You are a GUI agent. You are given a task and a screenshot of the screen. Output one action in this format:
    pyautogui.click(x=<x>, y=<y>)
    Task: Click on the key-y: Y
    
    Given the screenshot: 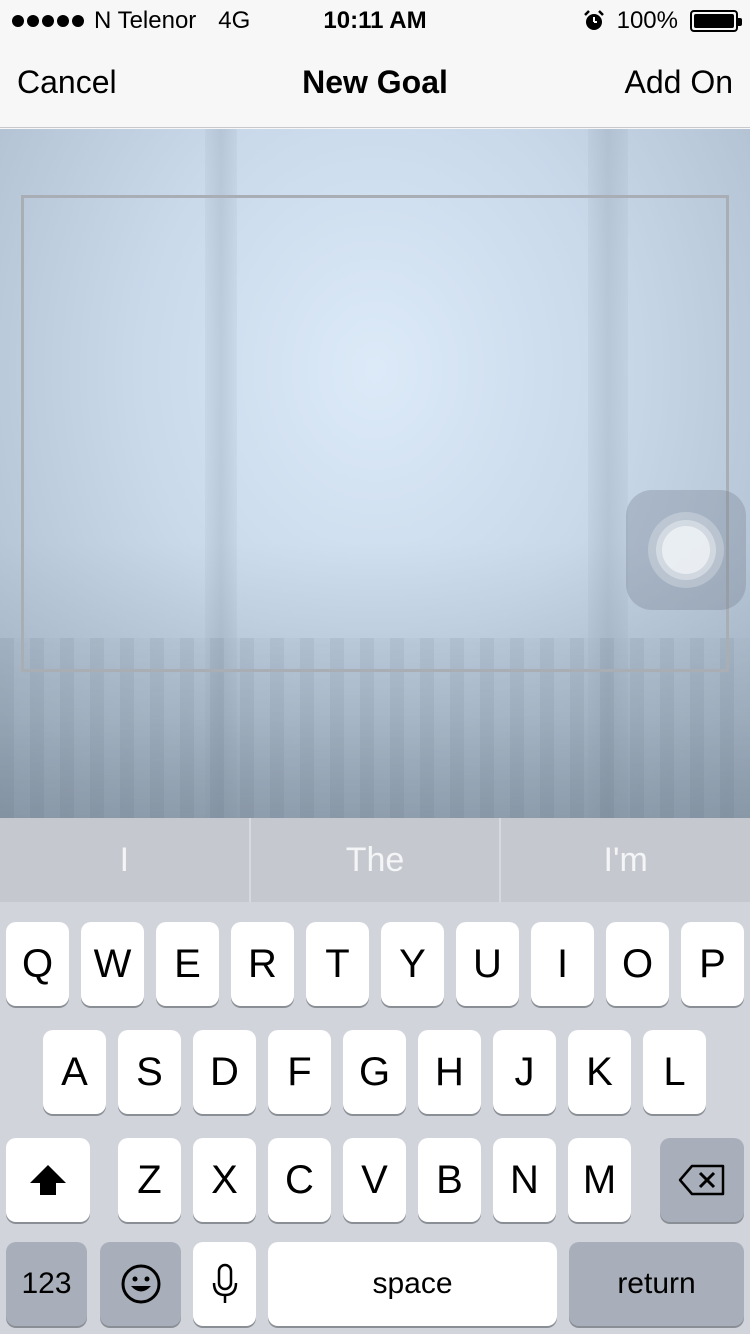 What is the action you would take?
    pyautogui.click(x=412, y=964)
    